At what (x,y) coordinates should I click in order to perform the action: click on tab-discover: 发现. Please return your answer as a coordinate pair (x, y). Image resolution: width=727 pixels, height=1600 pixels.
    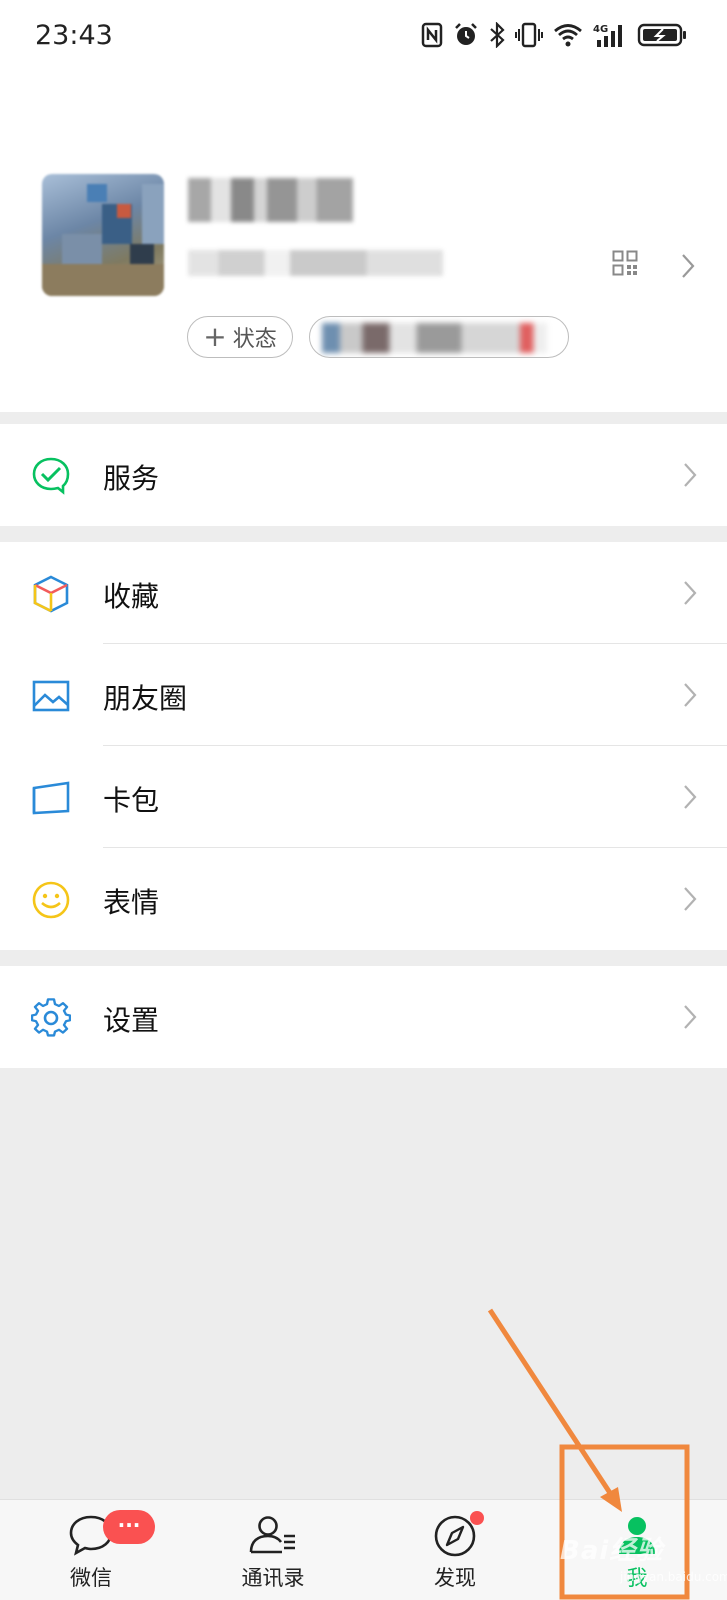
    Looking at the image, I should click on (455, 1550).